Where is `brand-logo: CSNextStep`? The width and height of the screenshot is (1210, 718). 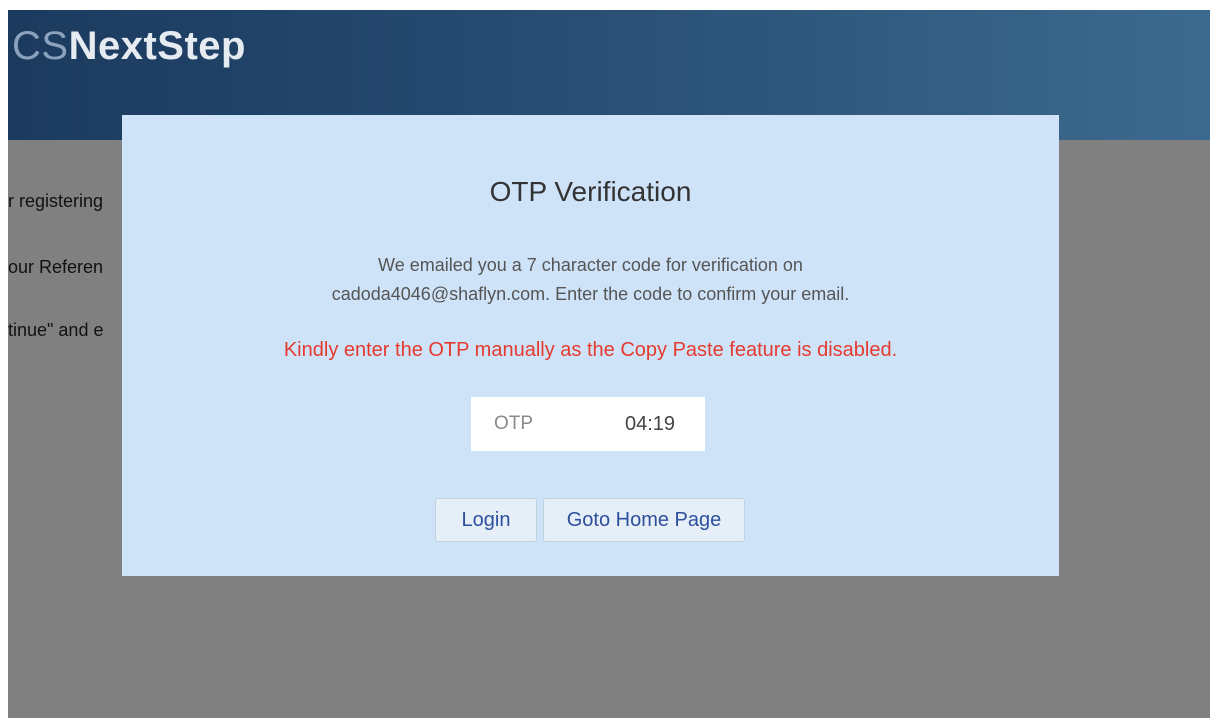
brand-logo: CSNextStep is located at coordinates (129, 46).